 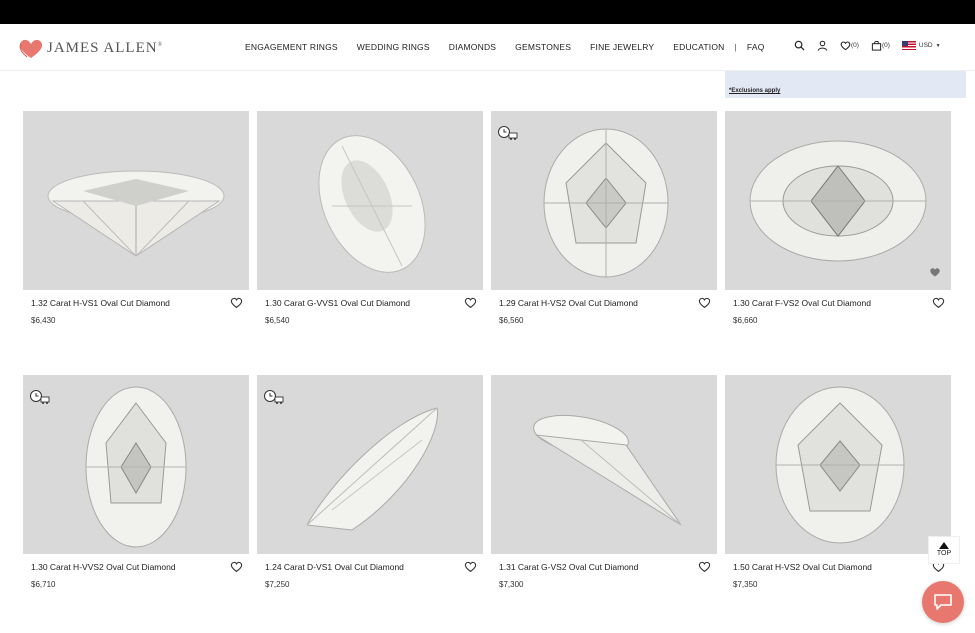 What do you see at coordinates (472, 47) in the screenshot?
I see `nav-diamonds: DIAMONDS` at bounding box center [472, 47].